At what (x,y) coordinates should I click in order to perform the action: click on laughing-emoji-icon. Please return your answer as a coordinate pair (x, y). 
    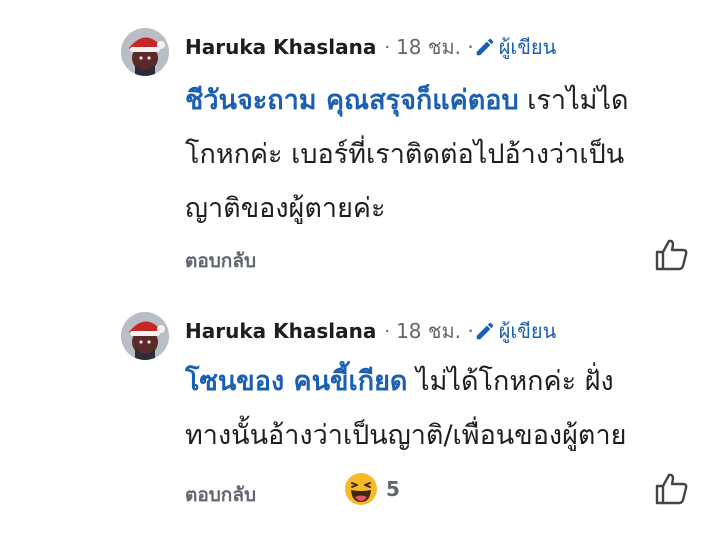
    Looking at the image, I should click on (361, 489).